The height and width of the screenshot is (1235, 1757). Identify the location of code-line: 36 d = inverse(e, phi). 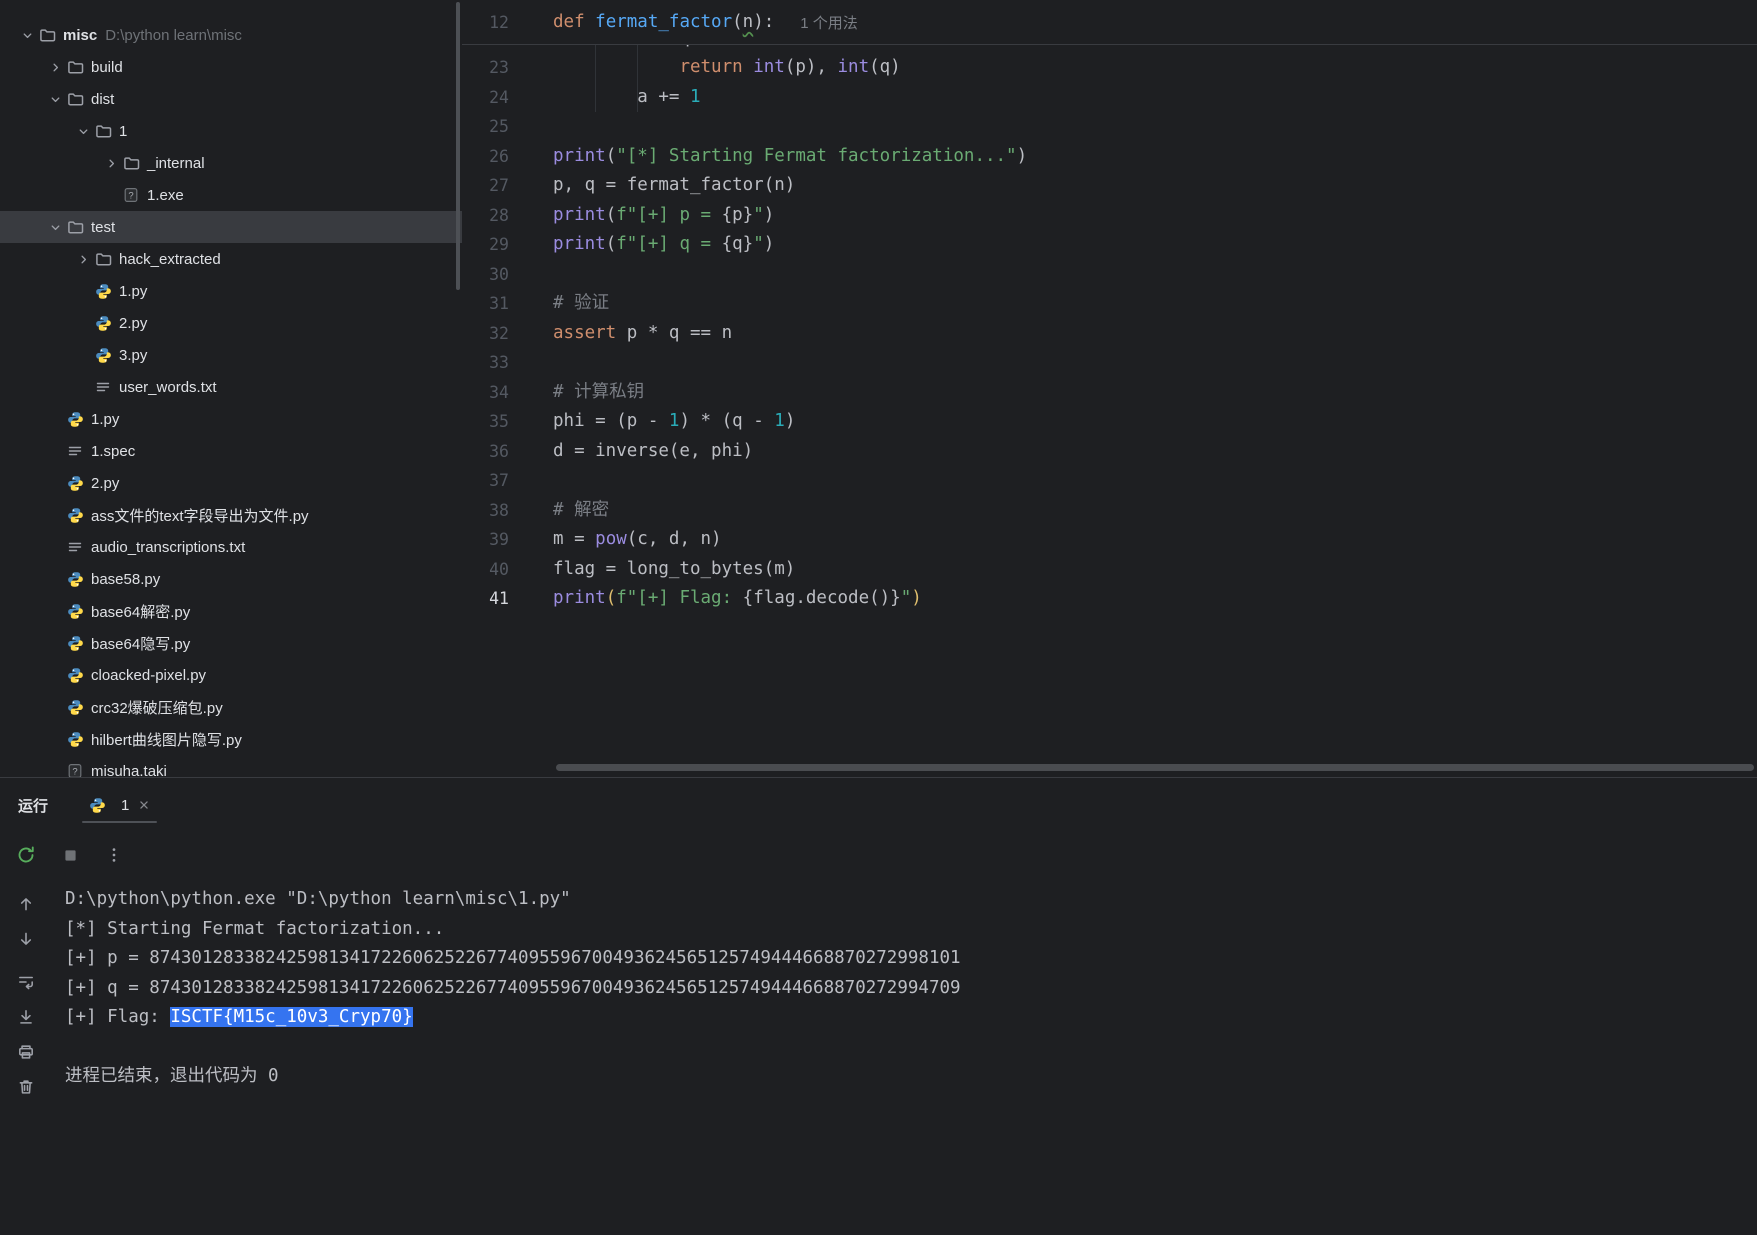
(1109, 452).